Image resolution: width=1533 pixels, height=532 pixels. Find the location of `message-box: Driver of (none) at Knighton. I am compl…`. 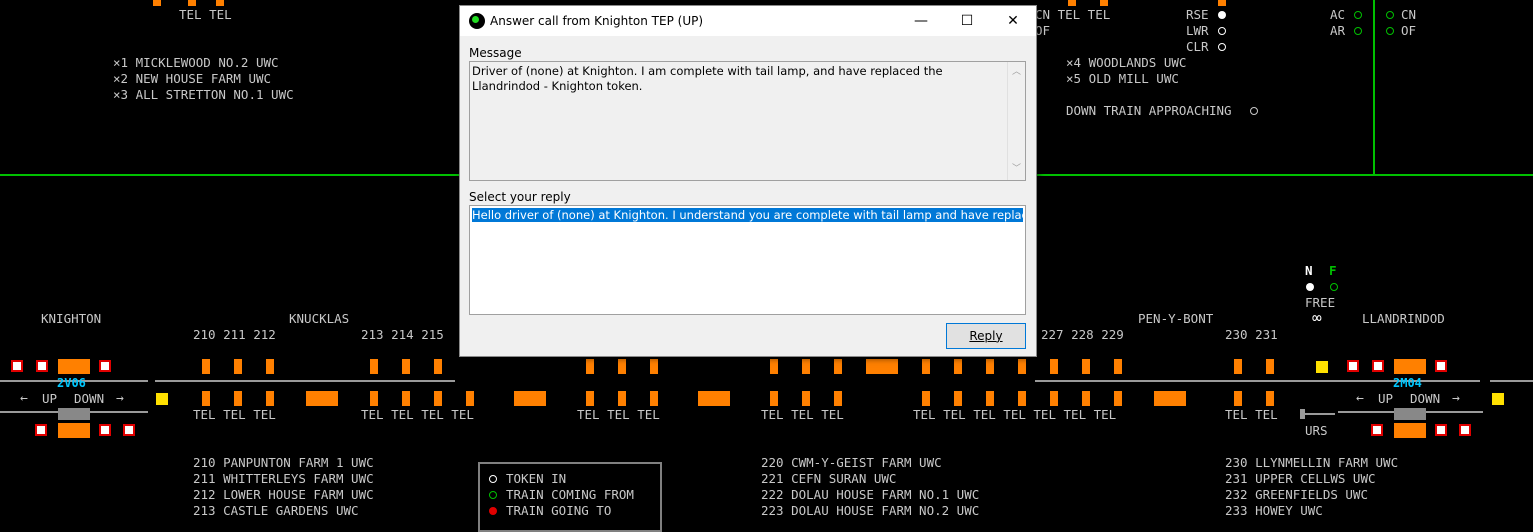

message-box: Driver of (none) at Knighton. I am compl… is located at coordinates (747, 121).